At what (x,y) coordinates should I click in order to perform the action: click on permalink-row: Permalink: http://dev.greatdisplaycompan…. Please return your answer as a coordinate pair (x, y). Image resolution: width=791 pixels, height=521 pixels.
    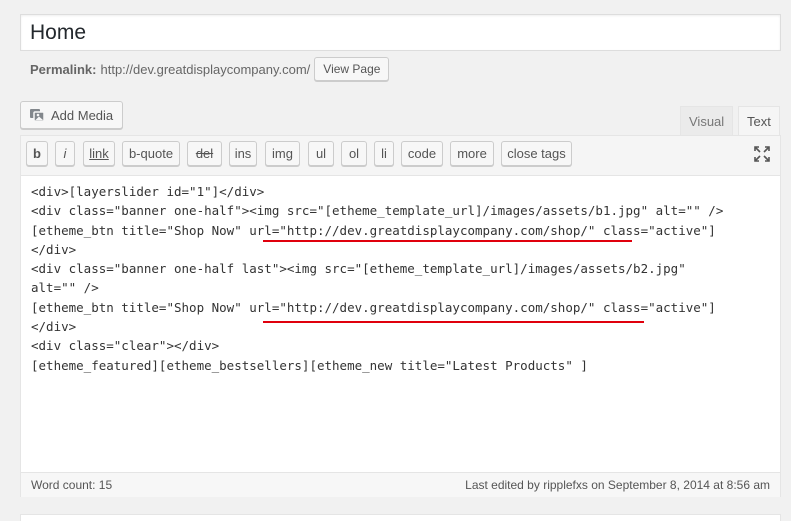
    Looking at the image, I should click on (210, 69).